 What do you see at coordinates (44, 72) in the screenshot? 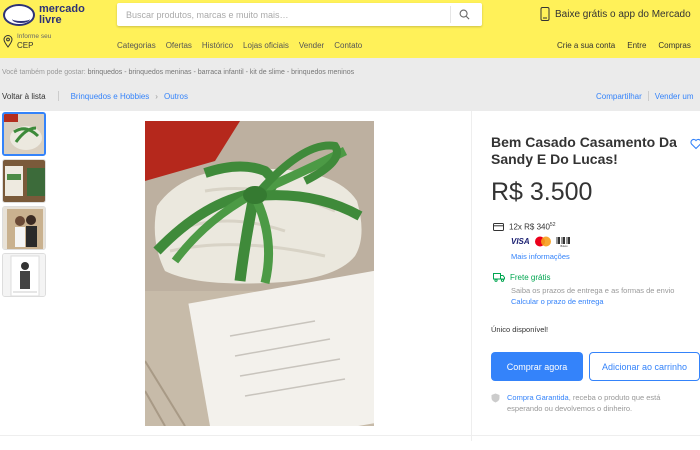
I see `suggestions-label: Você também pode gostar:` at bounding box center [44, 72].